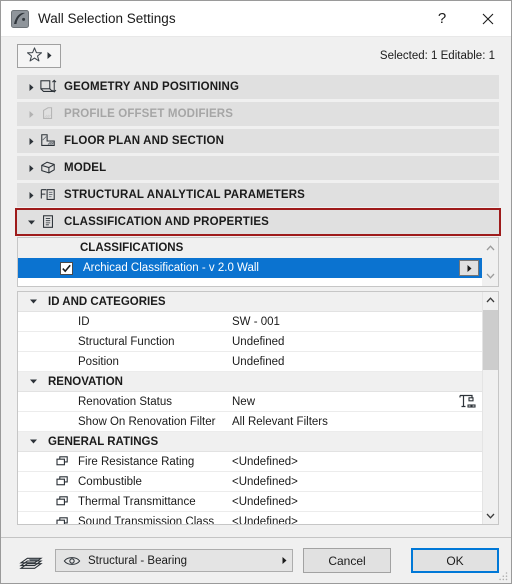 The image size is (512, 584). What do you see at coordinates (342, 402) in the screenshot?
I see `property-value: New` at bounding box center [342, 402].